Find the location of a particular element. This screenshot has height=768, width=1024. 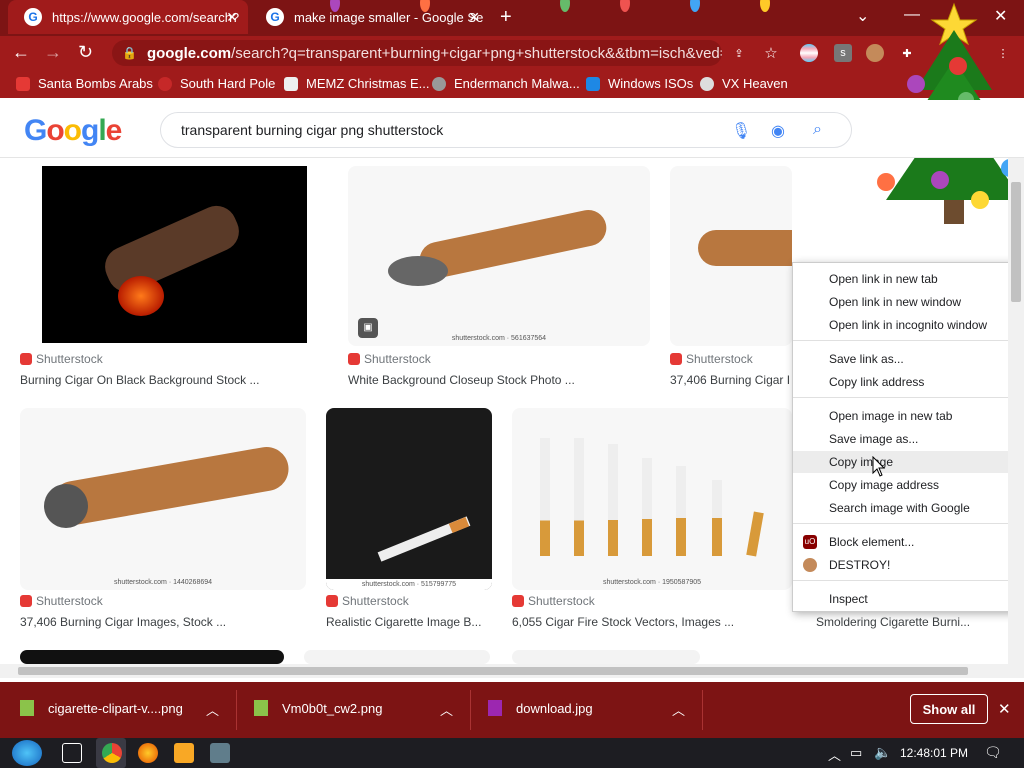

chrome-icon is located at coordinates (112, 753).